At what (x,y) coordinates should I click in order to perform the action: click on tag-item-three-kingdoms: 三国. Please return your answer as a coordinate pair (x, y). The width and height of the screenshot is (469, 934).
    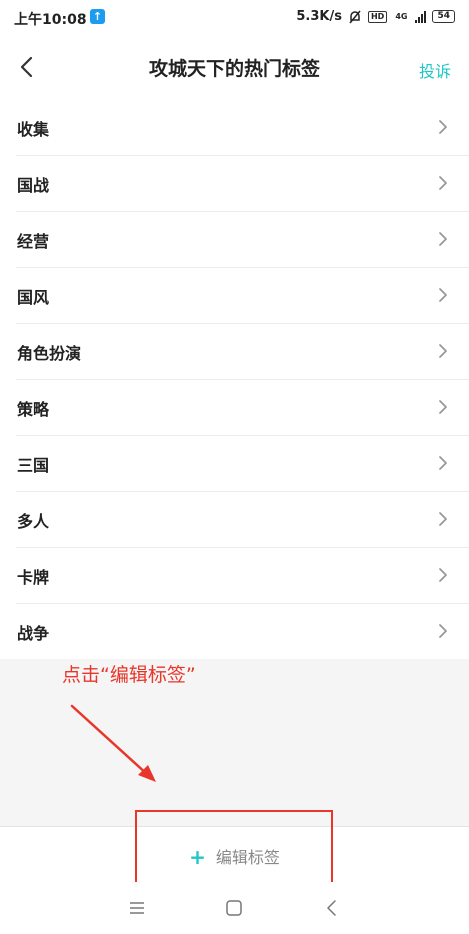
    Looking at the image, I should click on (242, 464).